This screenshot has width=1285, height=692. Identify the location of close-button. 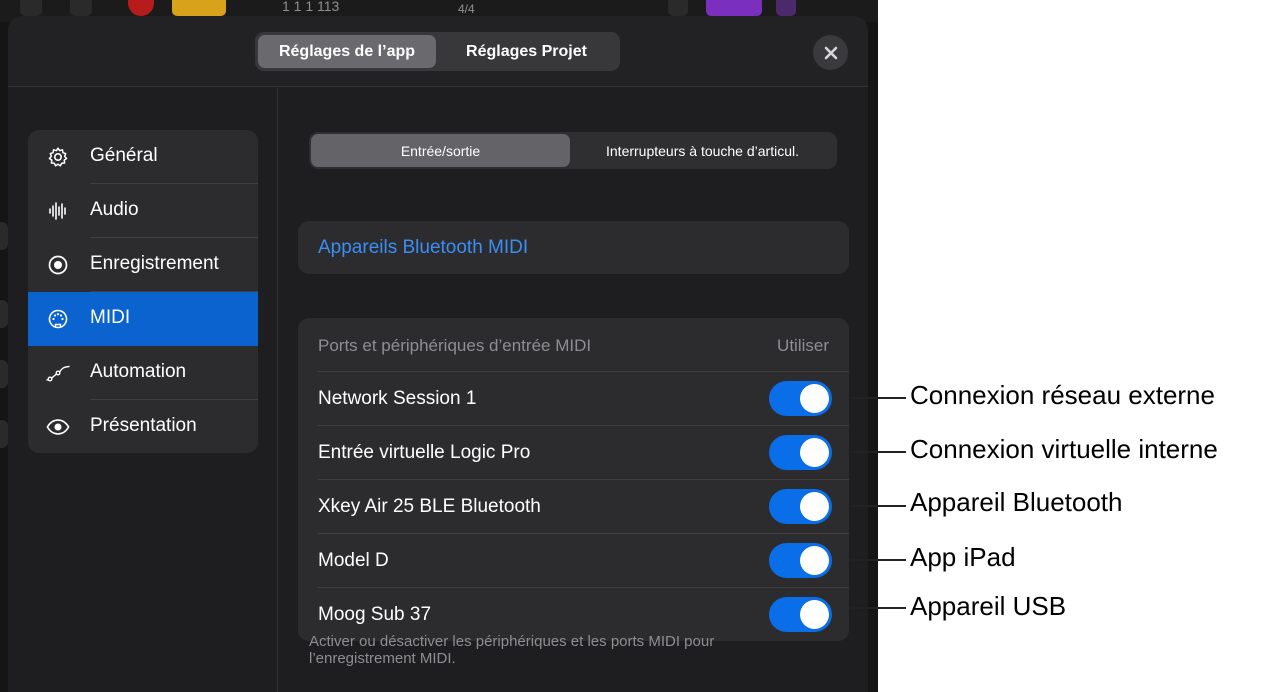
(830, 52).